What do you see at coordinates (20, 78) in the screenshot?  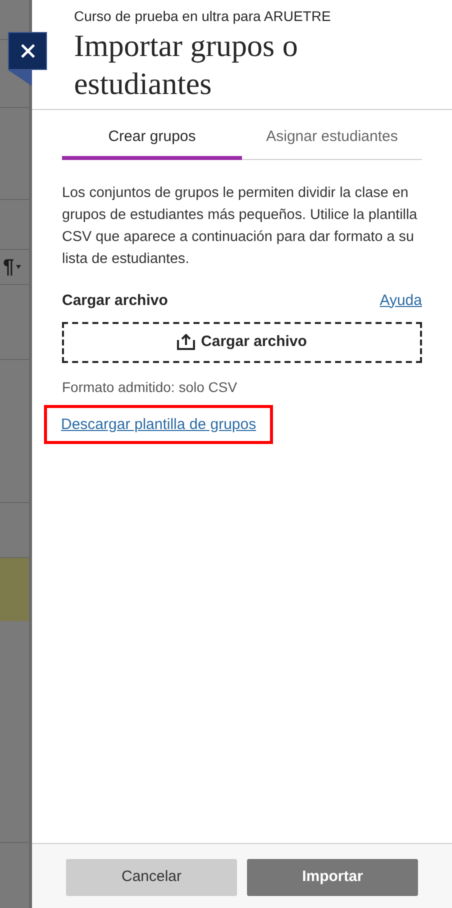 I see `panel-fold-icon` at bounding box center [20, 78].